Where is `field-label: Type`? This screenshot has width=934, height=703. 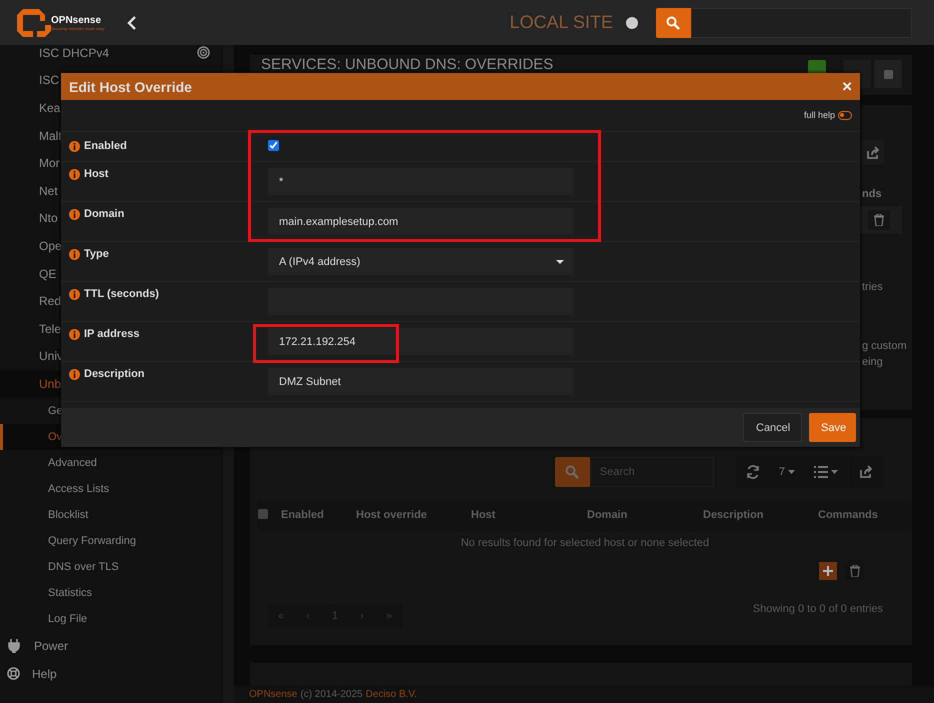 field-label: Type is located at coordinates (96, 254).